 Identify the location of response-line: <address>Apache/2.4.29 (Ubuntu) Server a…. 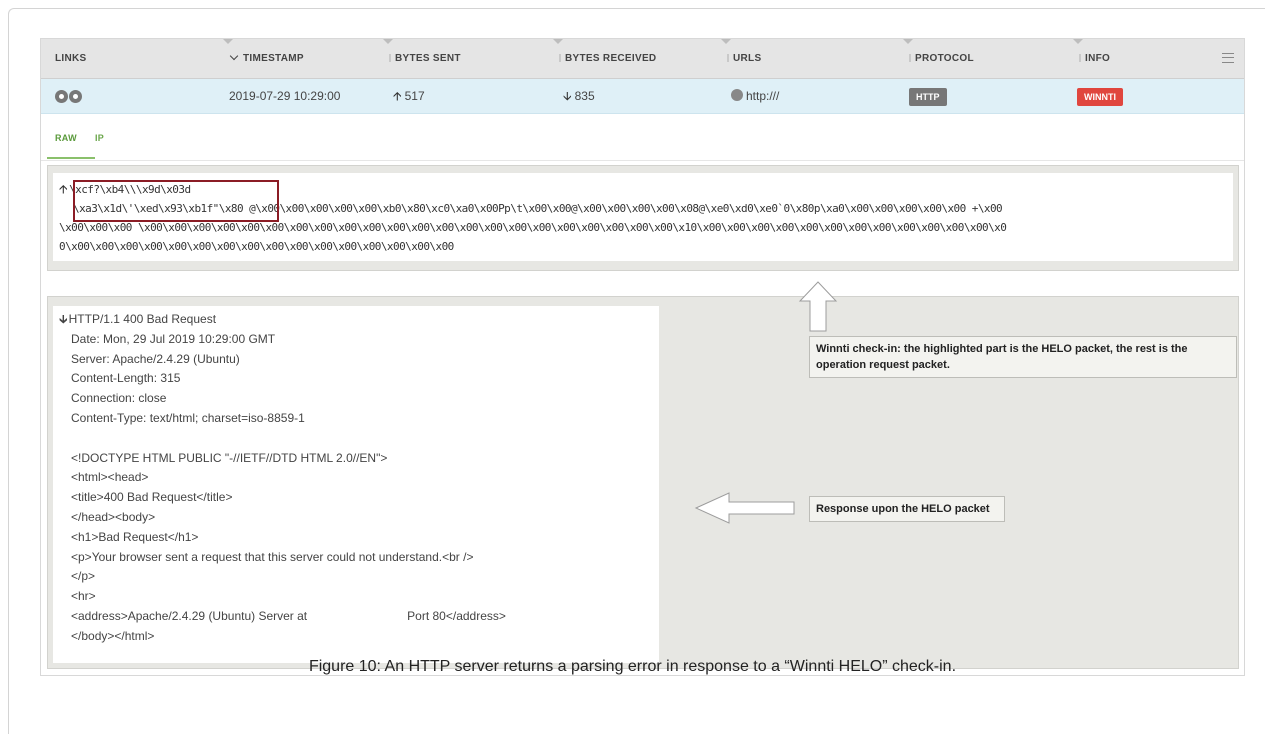
(288, 616).